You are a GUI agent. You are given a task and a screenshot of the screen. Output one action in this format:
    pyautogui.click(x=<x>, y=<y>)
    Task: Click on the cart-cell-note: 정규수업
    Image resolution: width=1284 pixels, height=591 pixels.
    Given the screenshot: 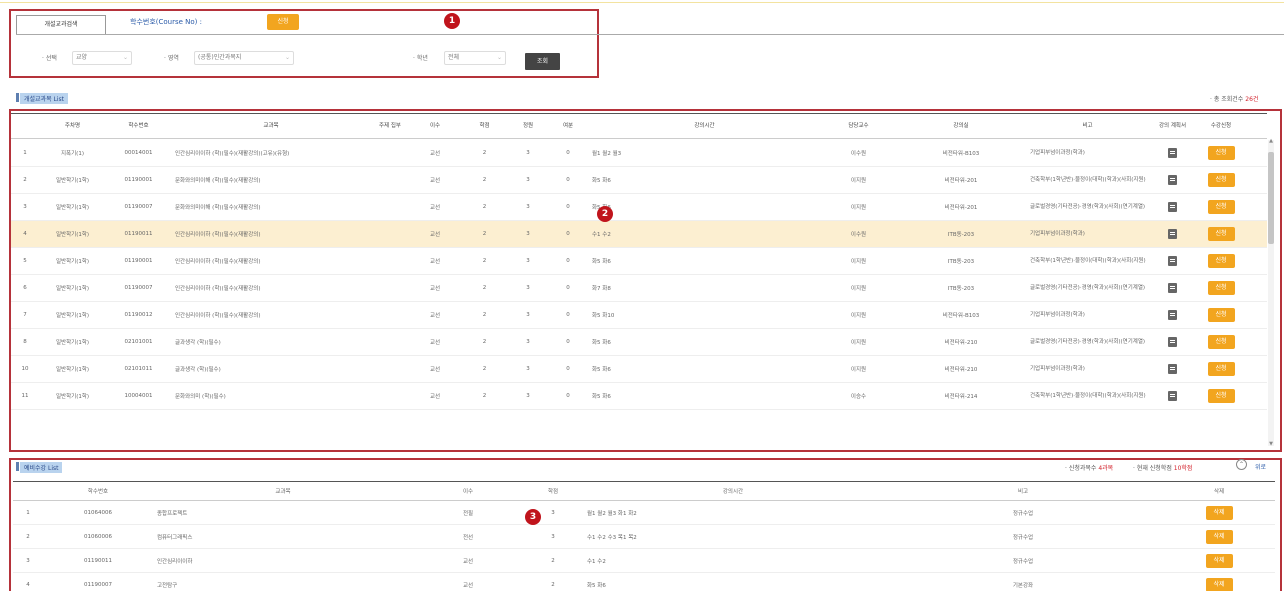 What is the action you would take?
    pyautogui.click(x=1023, y=561)
    